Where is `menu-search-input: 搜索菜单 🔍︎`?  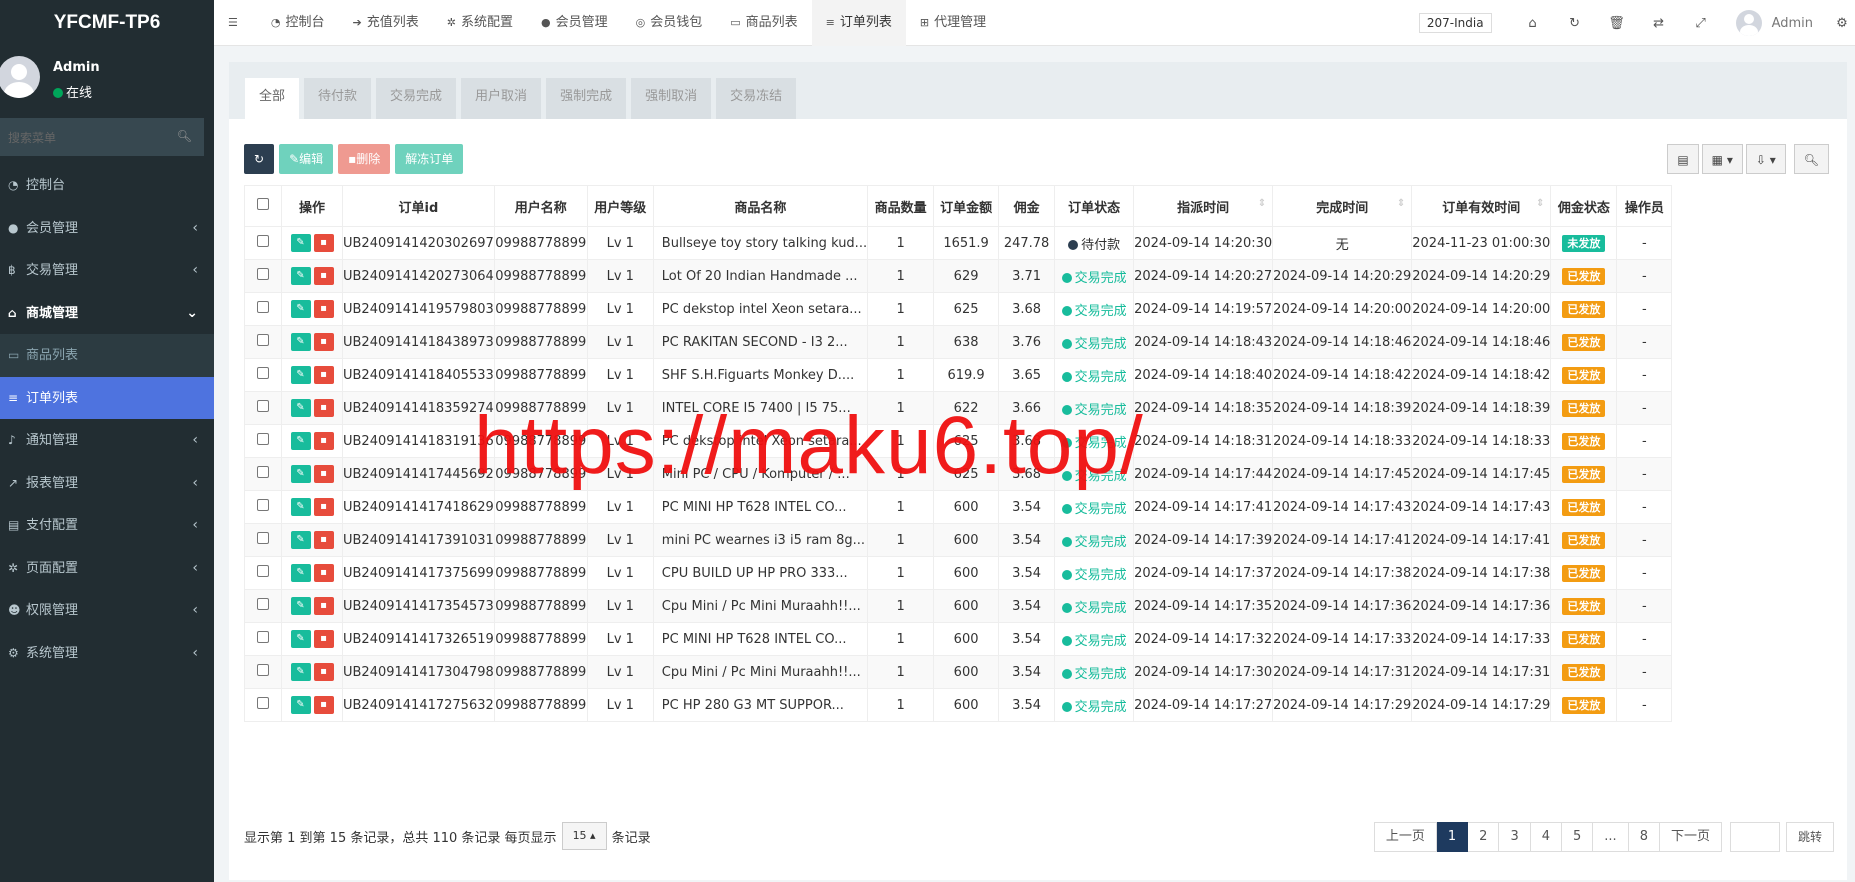 menu-search-input: 搜索菜单 🔍︎ is located at coordinates (102, 137).